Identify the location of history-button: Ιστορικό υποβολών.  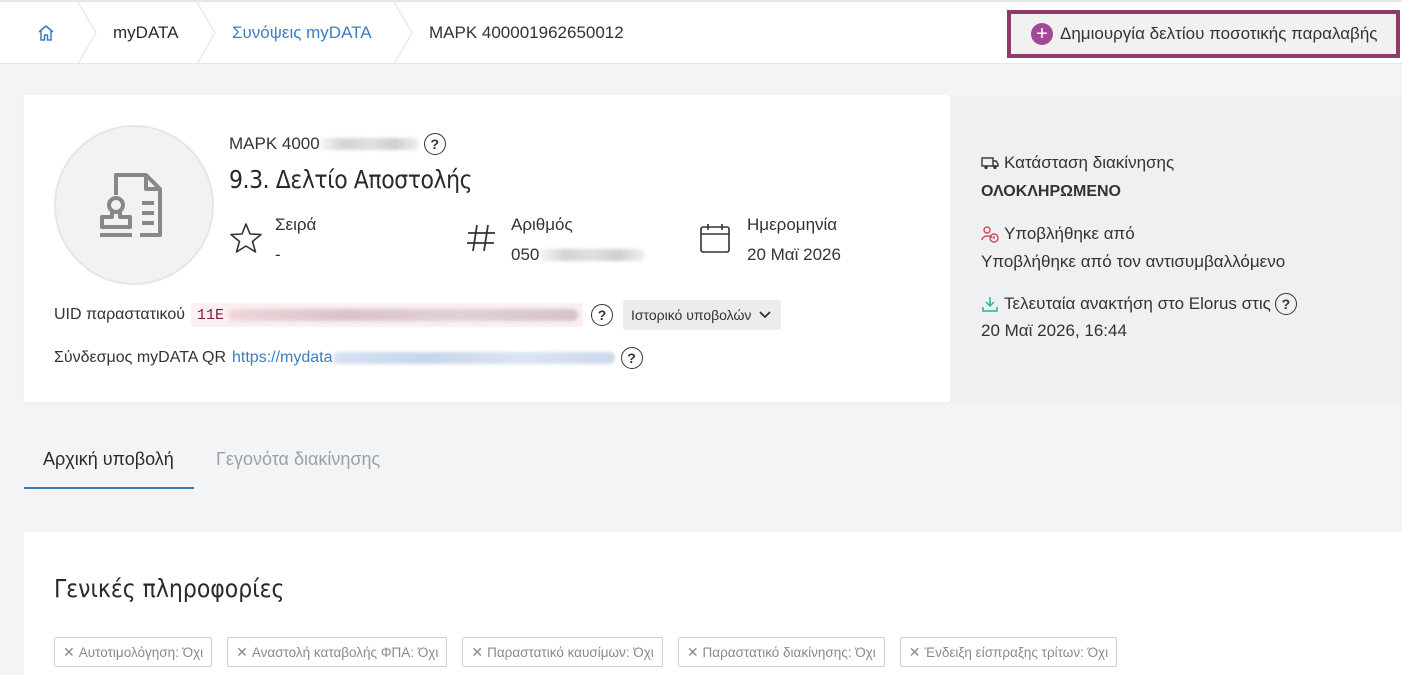
(702, 315).